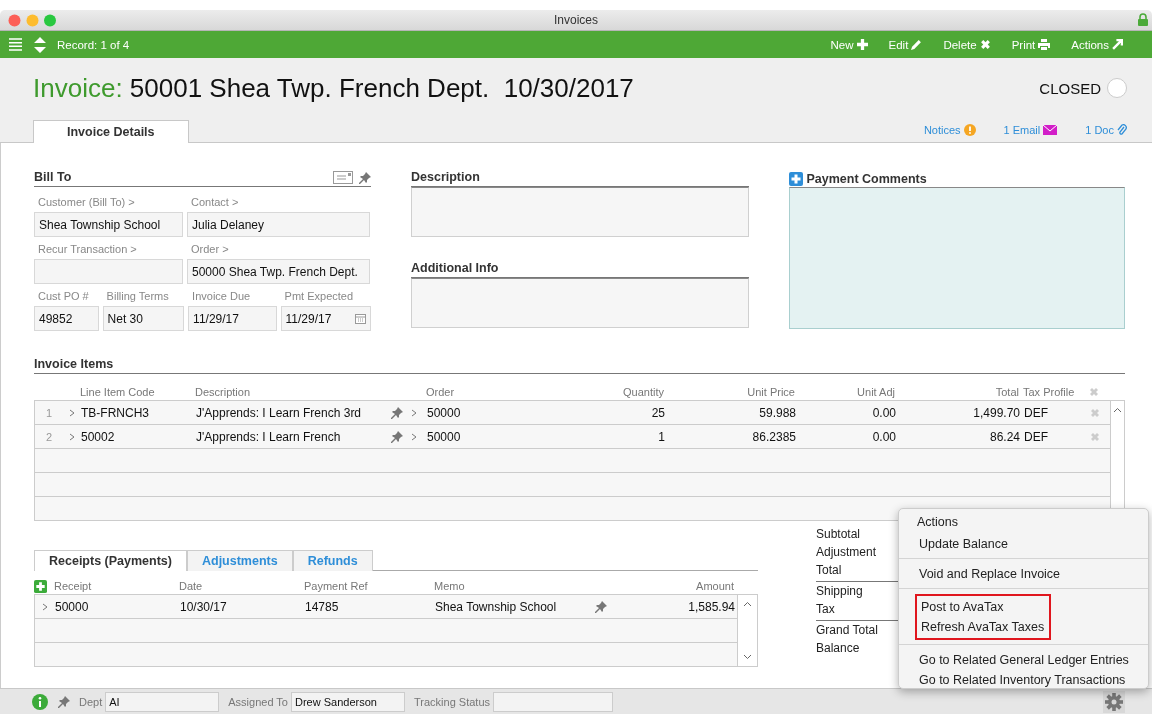 This screenshot has width=1152, height=714. What do you see at coordinates (963, 544) in the screenshot?
I see `menu-item: Update Balance` at bounding box center [963, 544].